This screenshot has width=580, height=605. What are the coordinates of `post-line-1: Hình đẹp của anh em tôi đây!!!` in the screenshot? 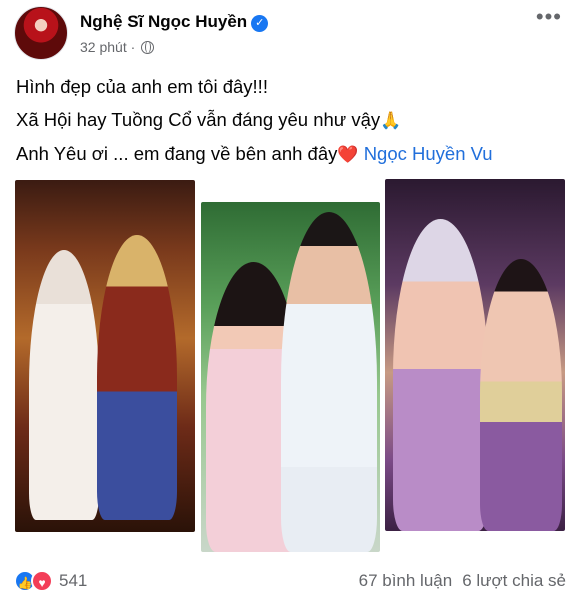 It's located at (142, 86).